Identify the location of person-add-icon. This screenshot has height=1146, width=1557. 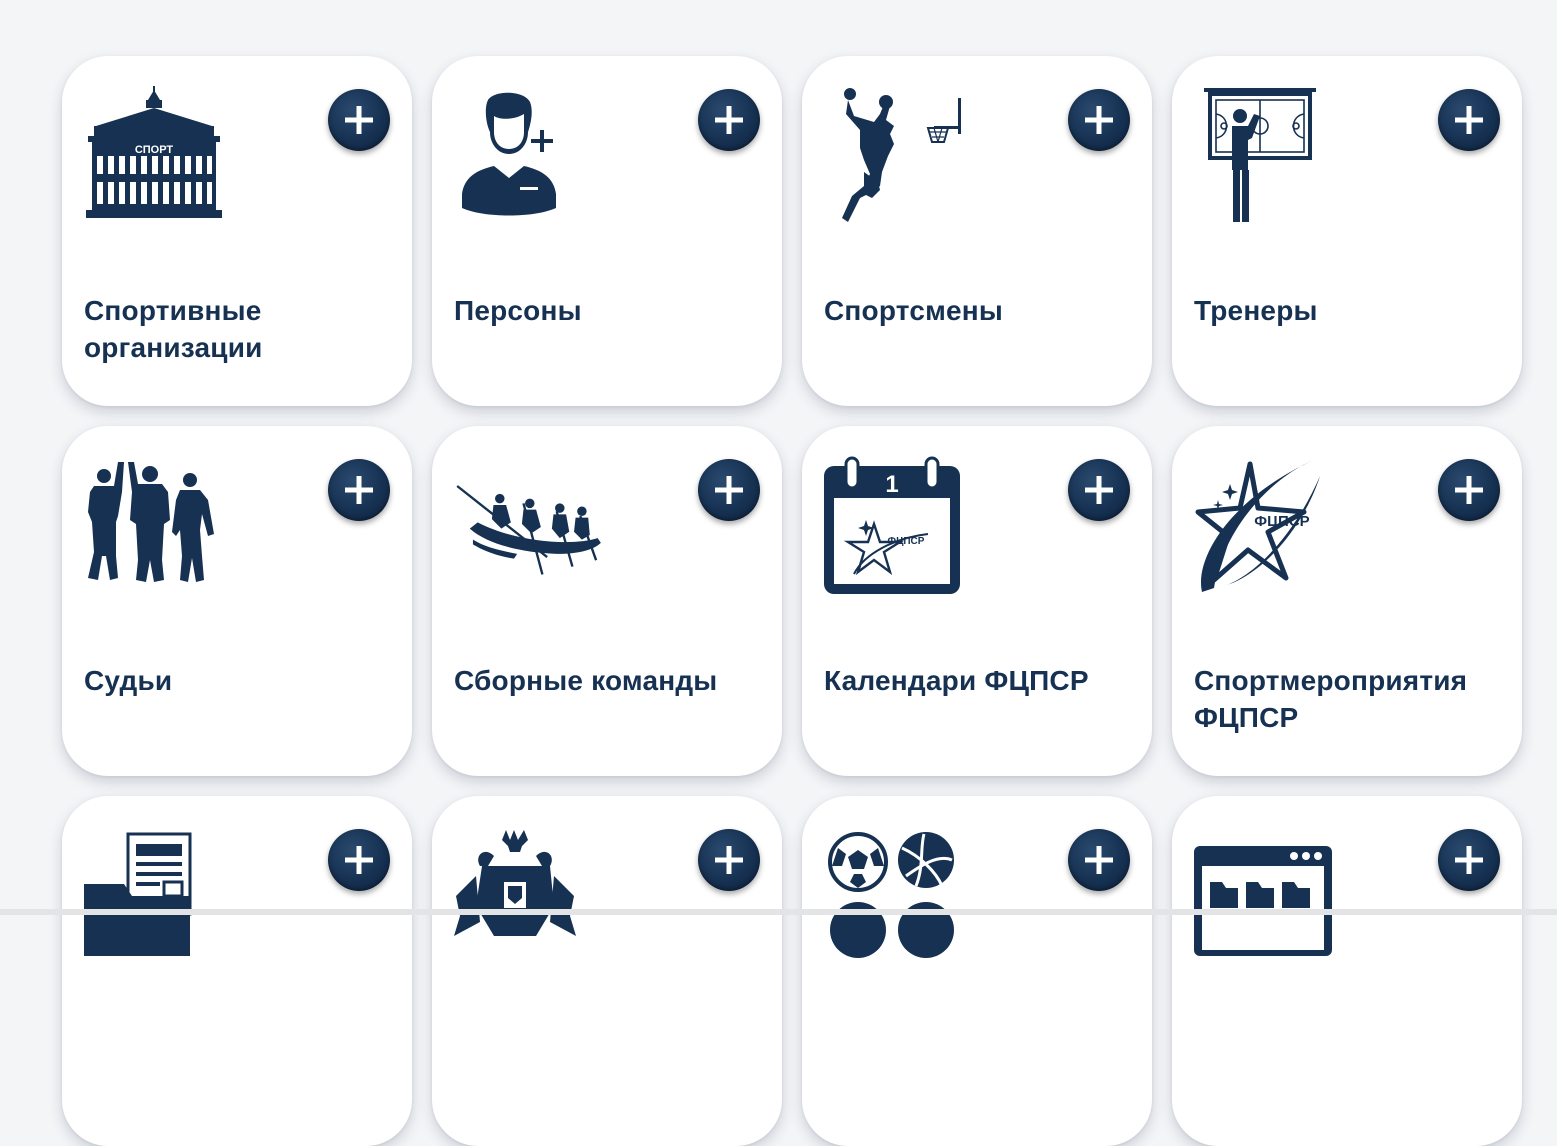
(529, 161).